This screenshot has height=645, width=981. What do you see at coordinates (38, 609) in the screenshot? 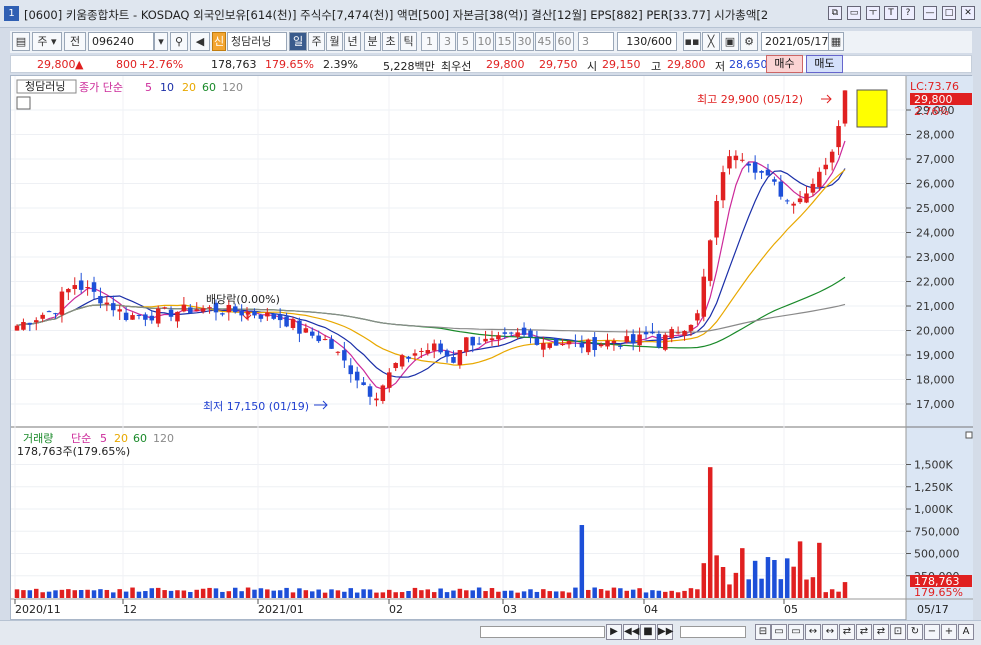
I see `time-axis-label: 2020/11` at bounding box center [38, 609].